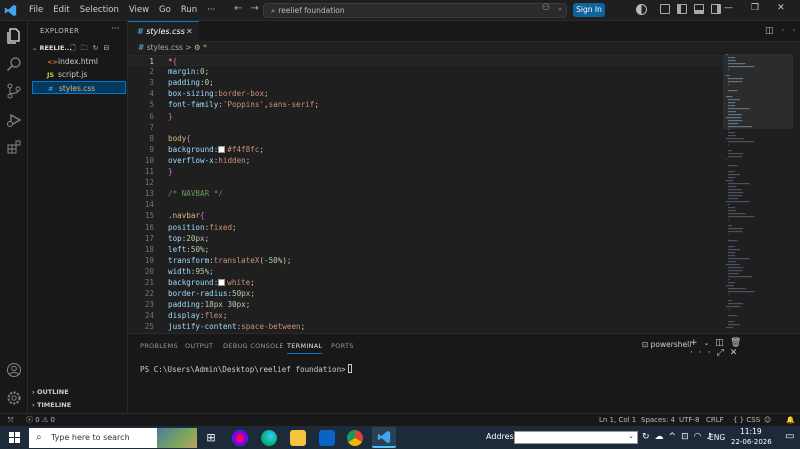 This screenshot has width=800, height=449. Describe the element at coordinates (165, 47) in the screenshot. I see `breadcrumb-file: styles.css` at that location.